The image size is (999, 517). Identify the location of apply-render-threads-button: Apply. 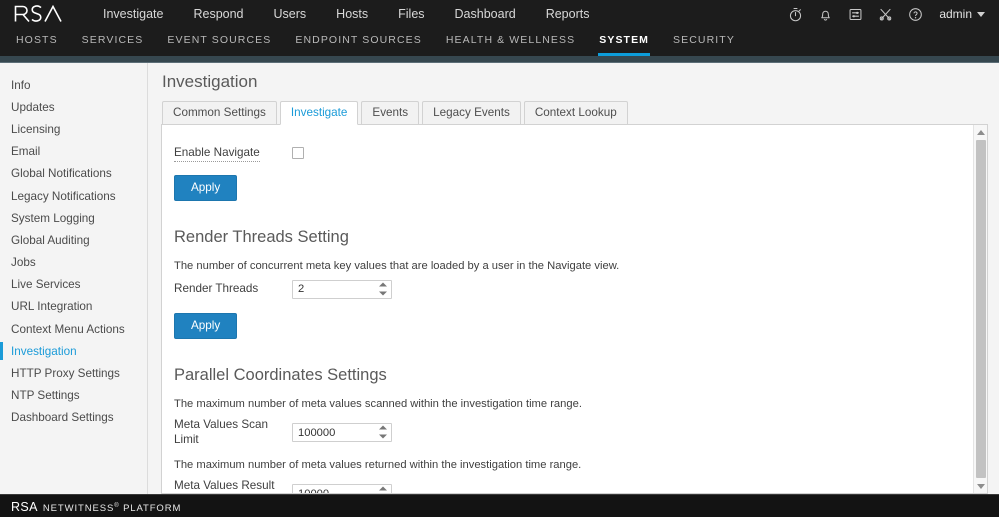
(206, 326).